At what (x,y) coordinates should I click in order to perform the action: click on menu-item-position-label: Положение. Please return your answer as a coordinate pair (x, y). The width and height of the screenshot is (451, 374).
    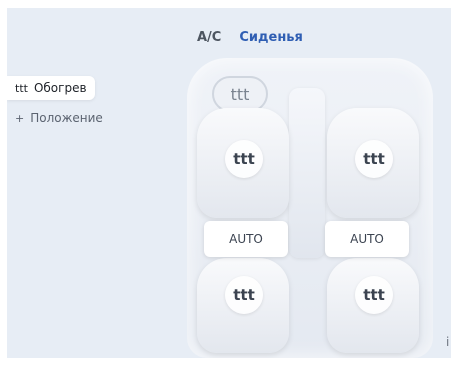
    Looking at the image, I should click on (66, 118).